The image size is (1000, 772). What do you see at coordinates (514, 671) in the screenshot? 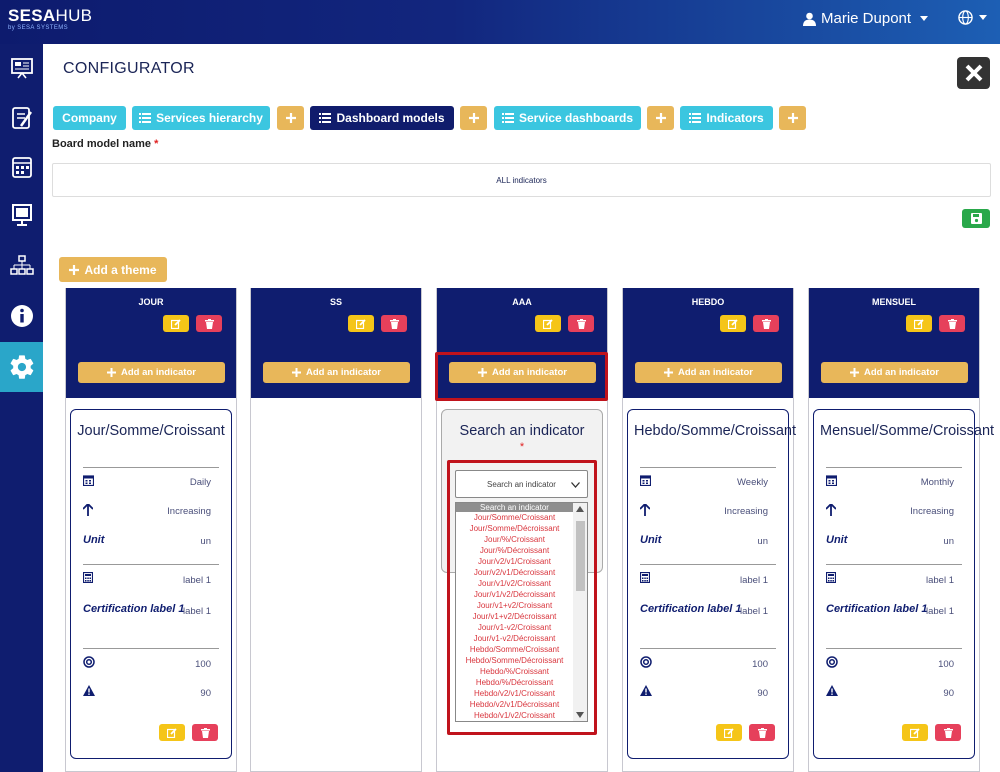
I see `dropdown-option: Hebdo/%/Croissant` at bounding box center [514, 671].